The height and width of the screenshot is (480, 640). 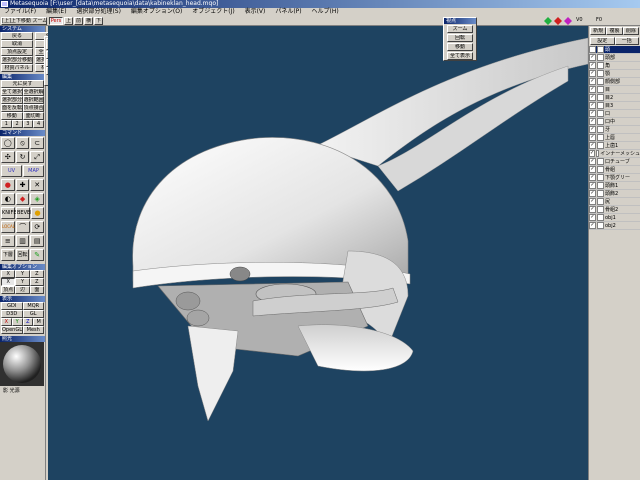 I want to click on object-list-item: ✓ 顎, so click(x=614, y=74).